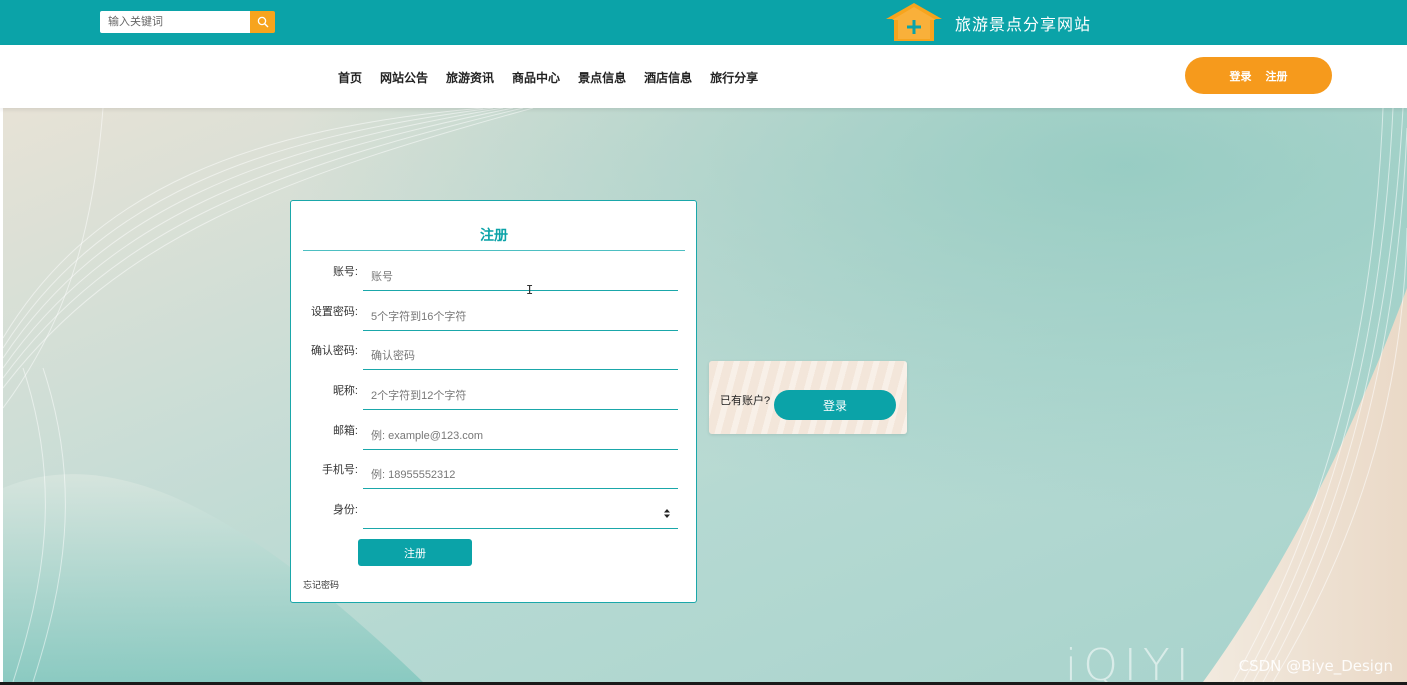  Describe the element at coordinates (339, 470) in the screenshot. I see `phone-label: 手机号:` at that location.